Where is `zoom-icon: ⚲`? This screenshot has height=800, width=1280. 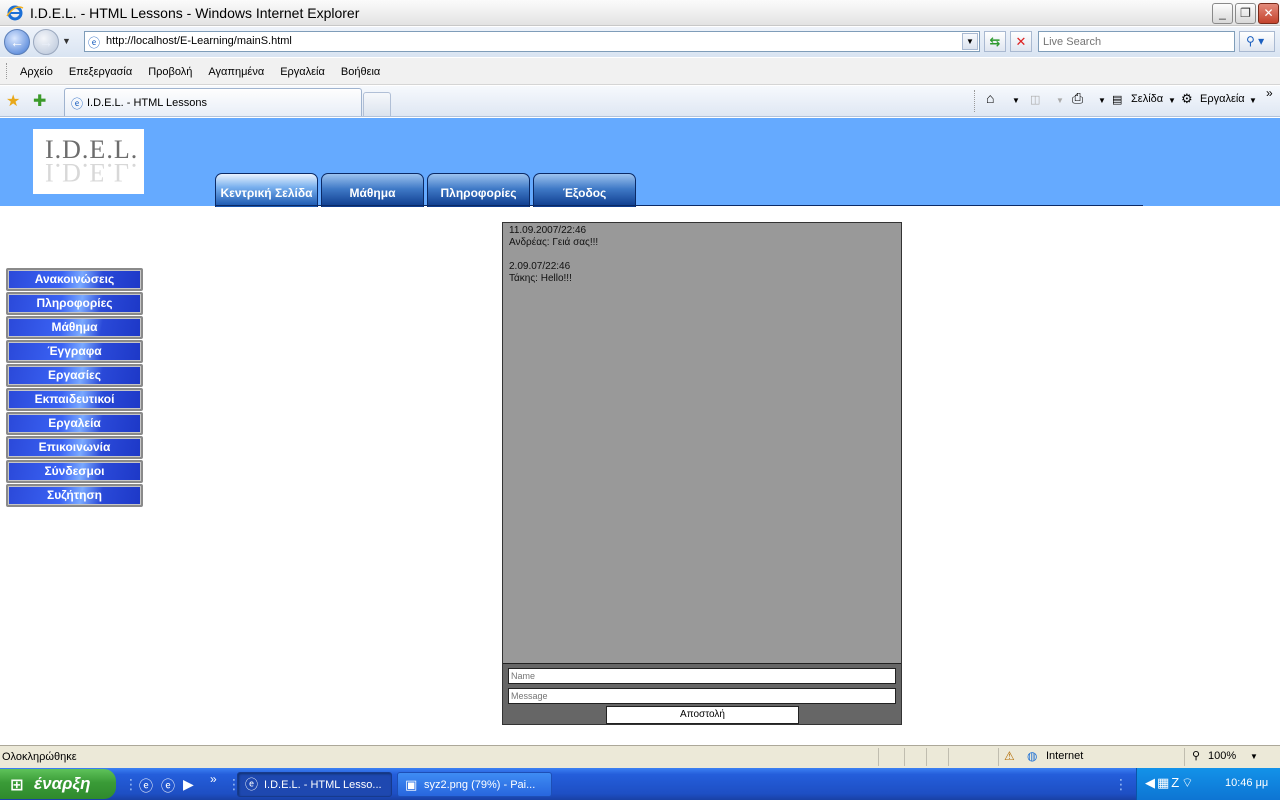 zoom-icon: ⚲ is located at coordinates (1196, 756).